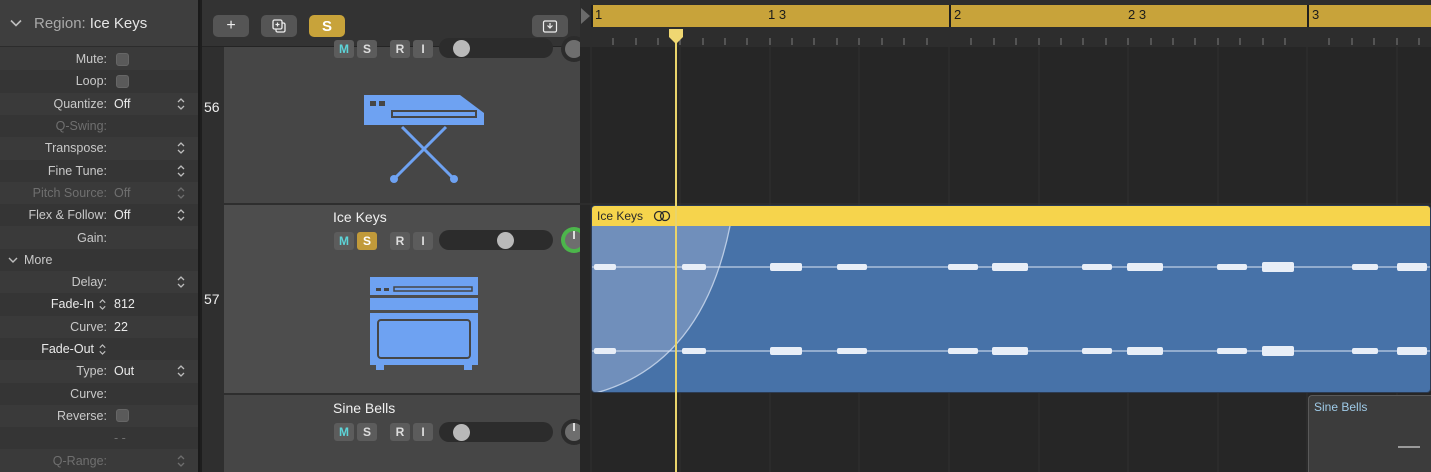  I want to click on reverse-checkbox, so click(122, 416).